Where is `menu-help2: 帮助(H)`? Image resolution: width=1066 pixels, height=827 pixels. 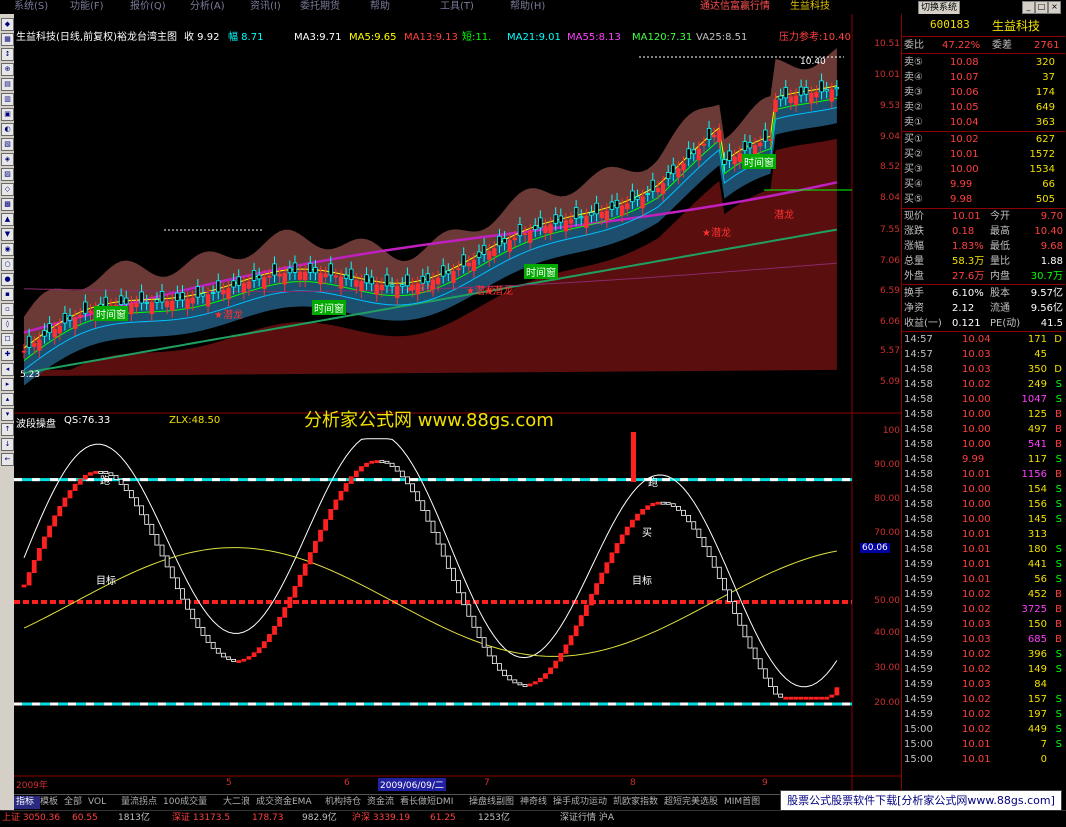
menu-help2: 帮助(H) is located at coordinates (527, 7).